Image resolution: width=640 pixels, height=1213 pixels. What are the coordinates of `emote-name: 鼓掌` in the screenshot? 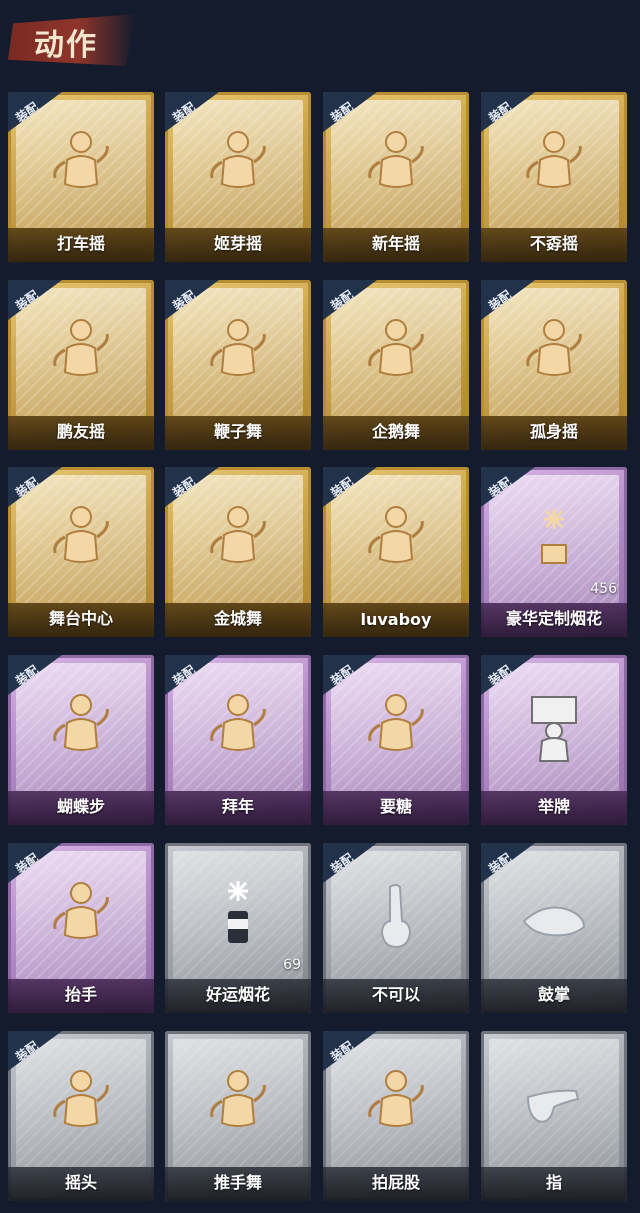 It's located at (553, 994).